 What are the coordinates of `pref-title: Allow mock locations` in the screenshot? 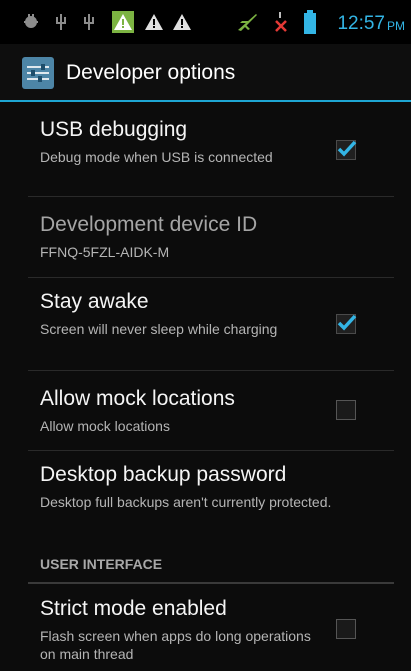 It's located at (137, 398).